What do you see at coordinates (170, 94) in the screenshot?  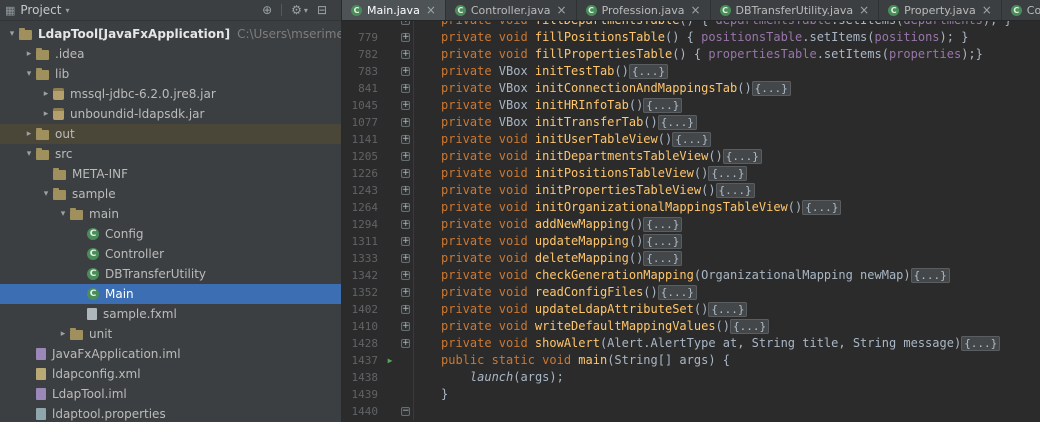 I see `tree-item-mssql-jdbc-6-2-0-jre8-jar: ▸ mssql-jdbc-6.2.0.jre8.jar` at bounding box center [170, 94].